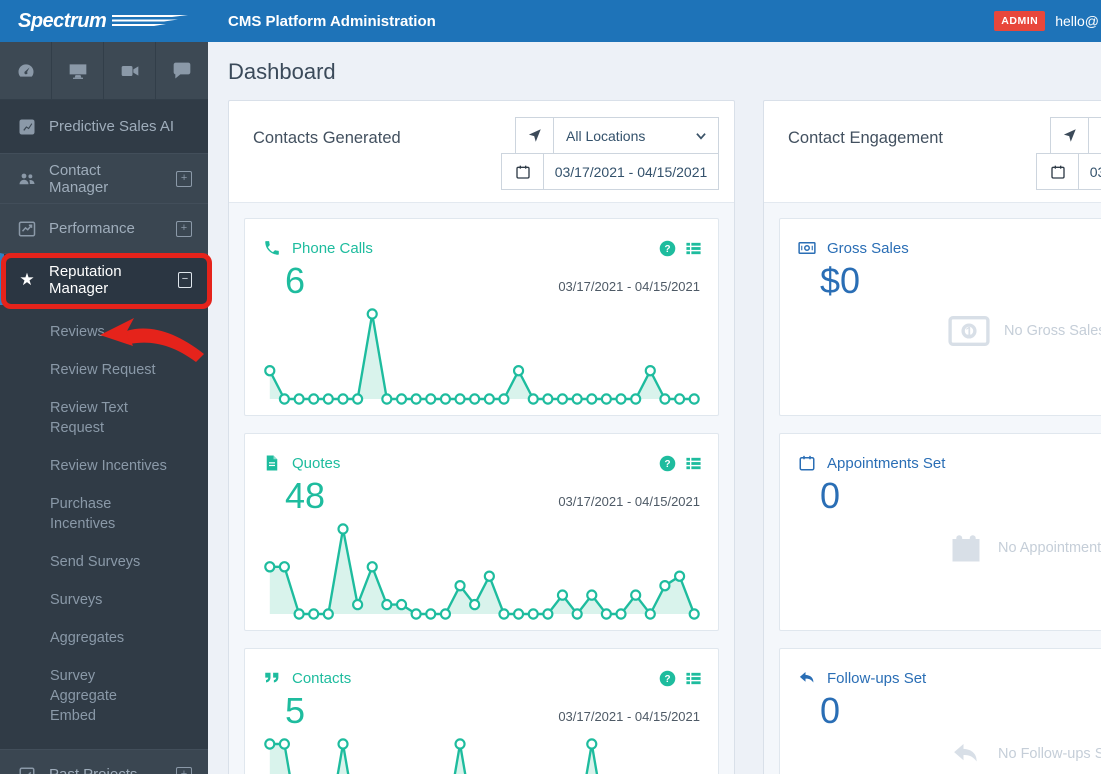  Describe the element at coordinates (282, 71) in the screenshot. I see `page-title: Dashboard` at that location.